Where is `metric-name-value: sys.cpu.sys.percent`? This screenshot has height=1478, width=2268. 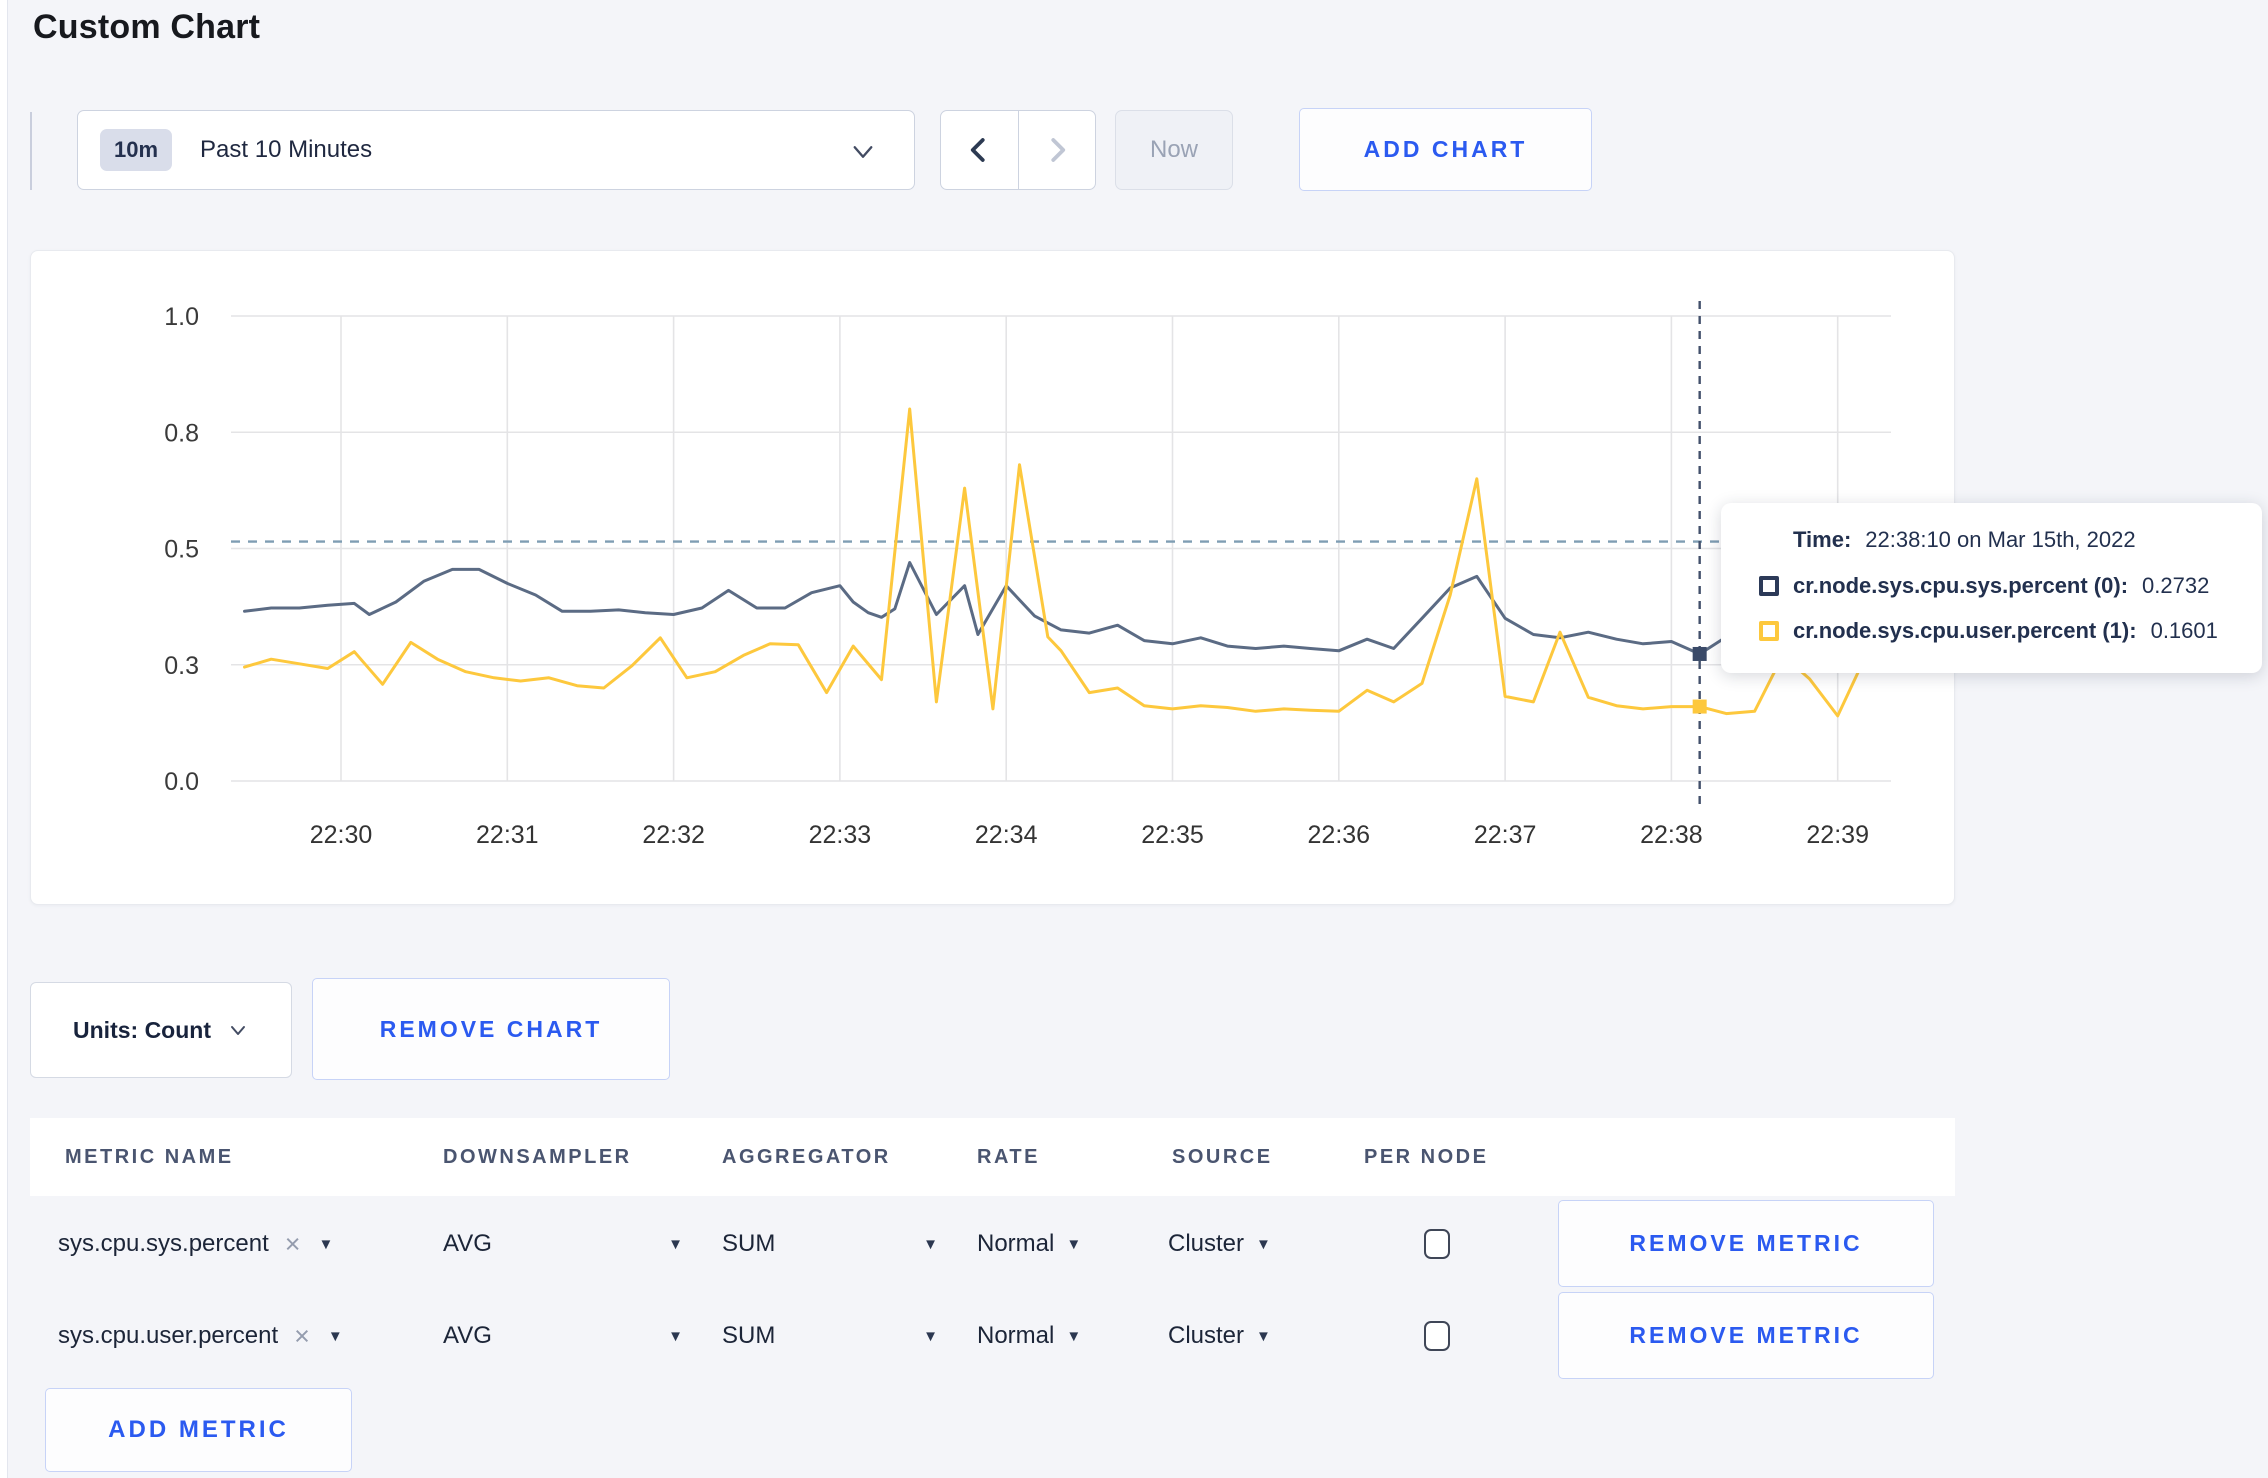 metric-name-value: sys.cpu.sys.percent is located at coordinates (163, 1244).